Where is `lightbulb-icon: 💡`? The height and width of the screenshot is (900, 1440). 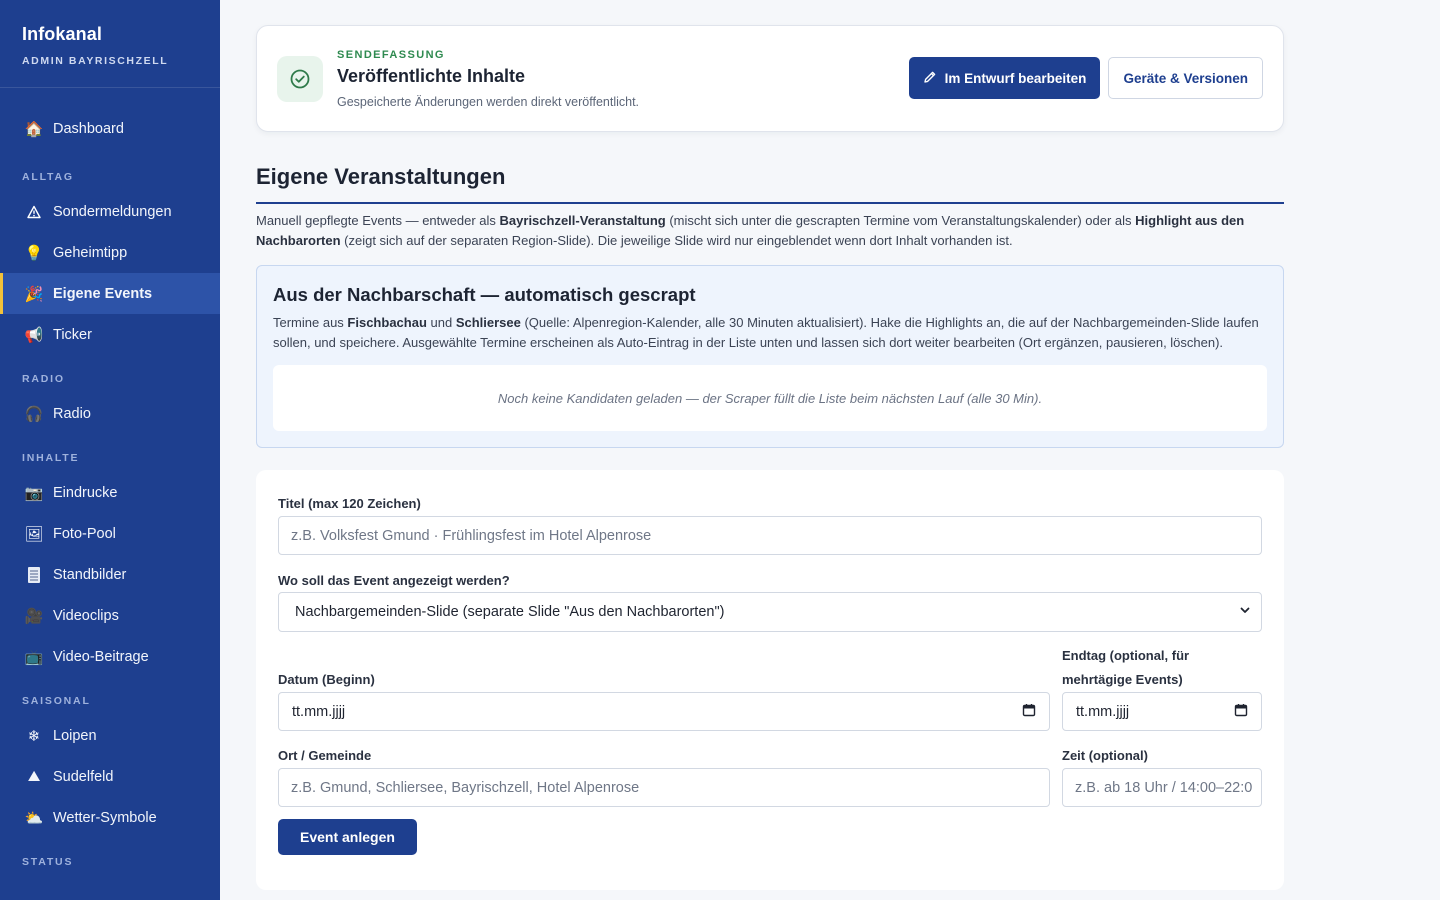
lightbulb-icon: 💡 is located at coordinates (34, 253).